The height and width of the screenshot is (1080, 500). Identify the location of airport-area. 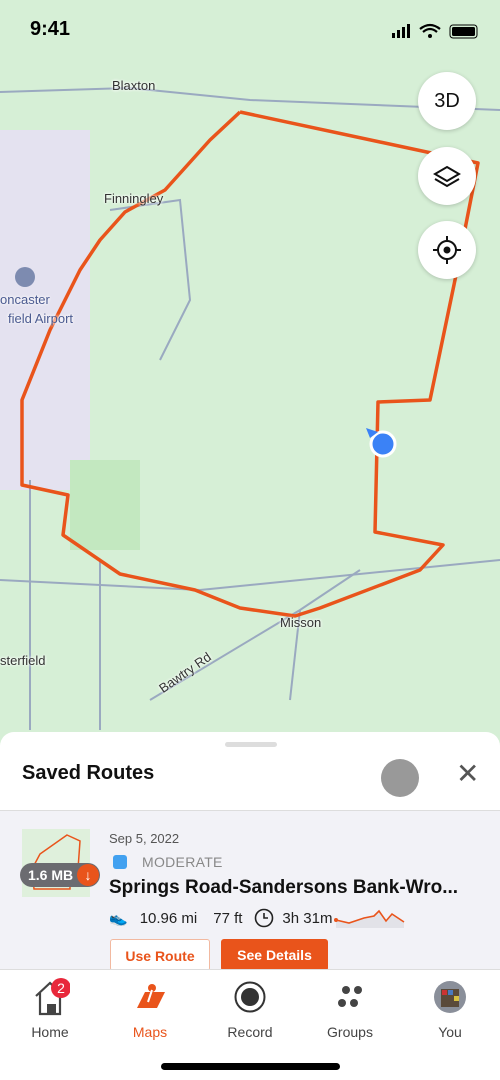
(45, 310).